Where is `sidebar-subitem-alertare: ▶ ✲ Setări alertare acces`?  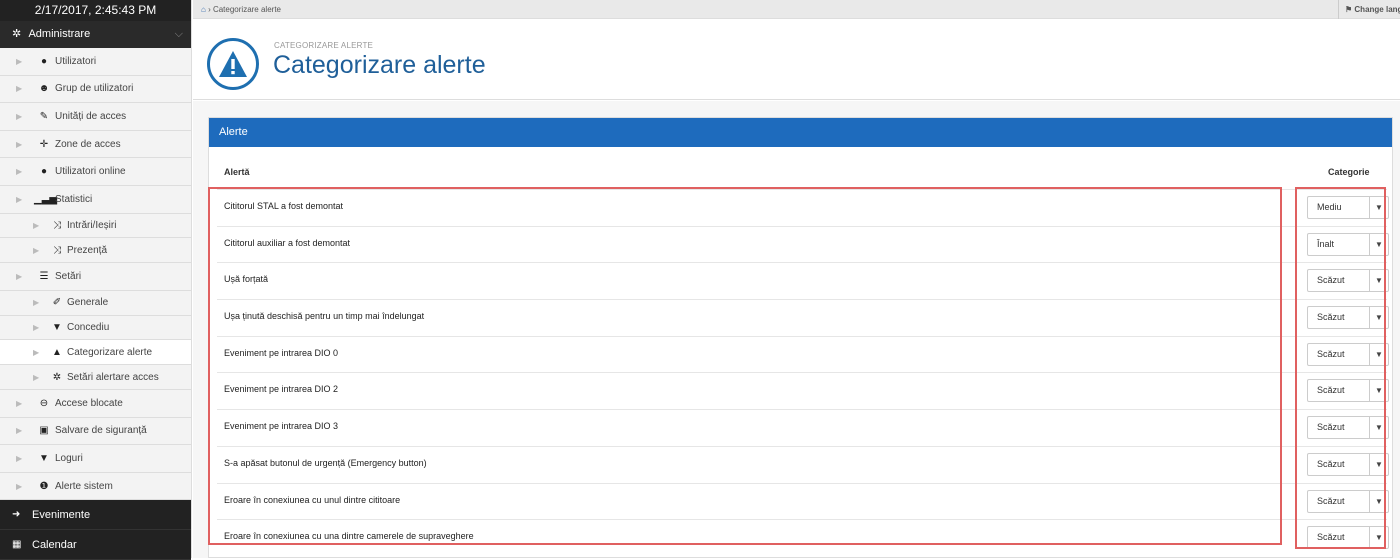
sidebar-subitem-alertare: ▶ ✲ Setări alertare acces is located at coordinates (95, 377).